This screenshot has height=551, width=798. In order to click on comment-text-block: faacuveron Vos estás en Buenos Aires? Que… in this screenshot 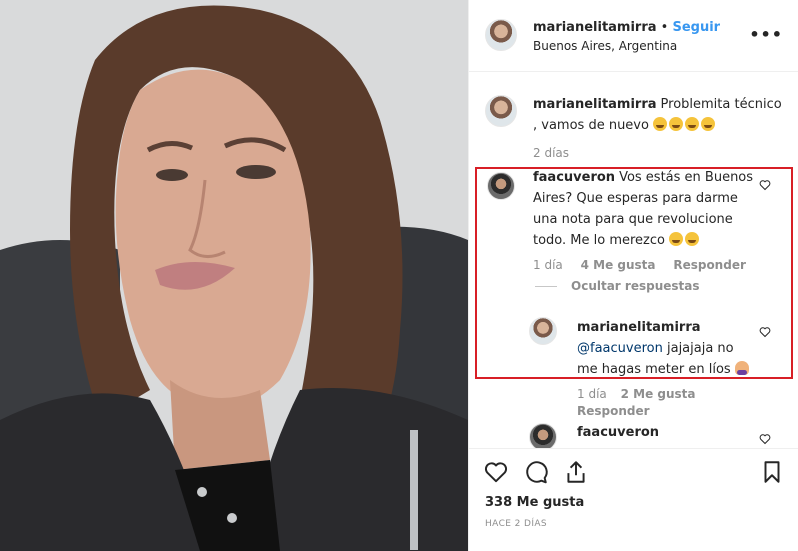, I will do `click(648, 209)`.